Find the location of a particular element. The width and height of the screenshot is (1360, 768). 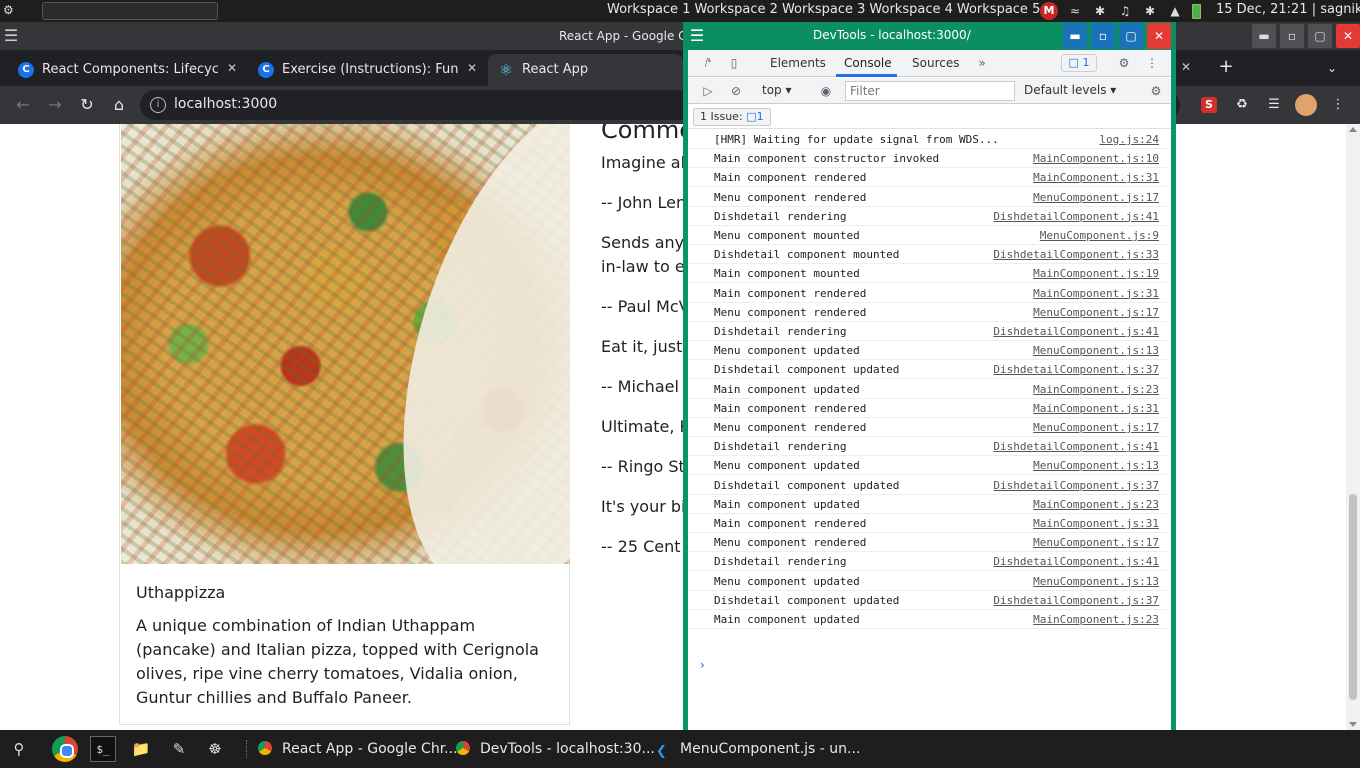

clear-console-icon: ⊘ is located at coordinates (736, 91).